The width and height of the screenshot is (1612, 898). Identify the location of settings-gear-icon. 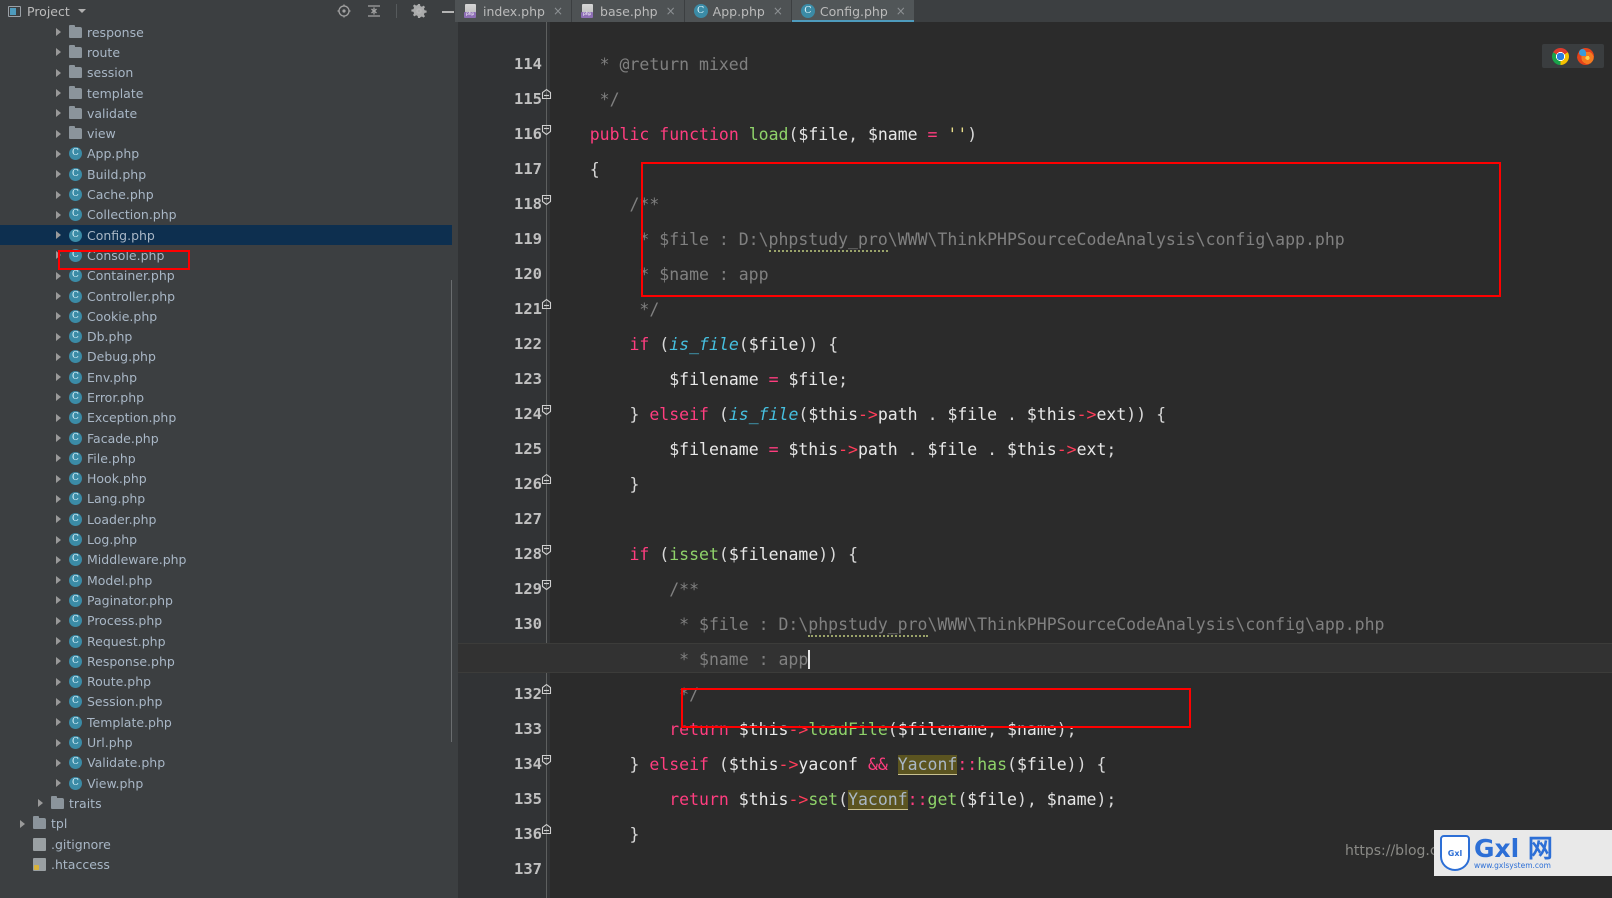
(419, 11).